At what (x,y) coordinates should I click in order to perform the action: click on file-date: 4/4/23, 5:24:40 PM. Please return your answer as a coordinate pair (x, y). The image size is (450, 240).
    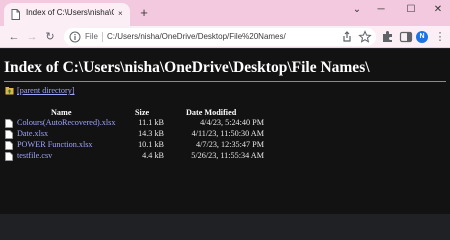
    Looking at the image, I should click on (232, 122).